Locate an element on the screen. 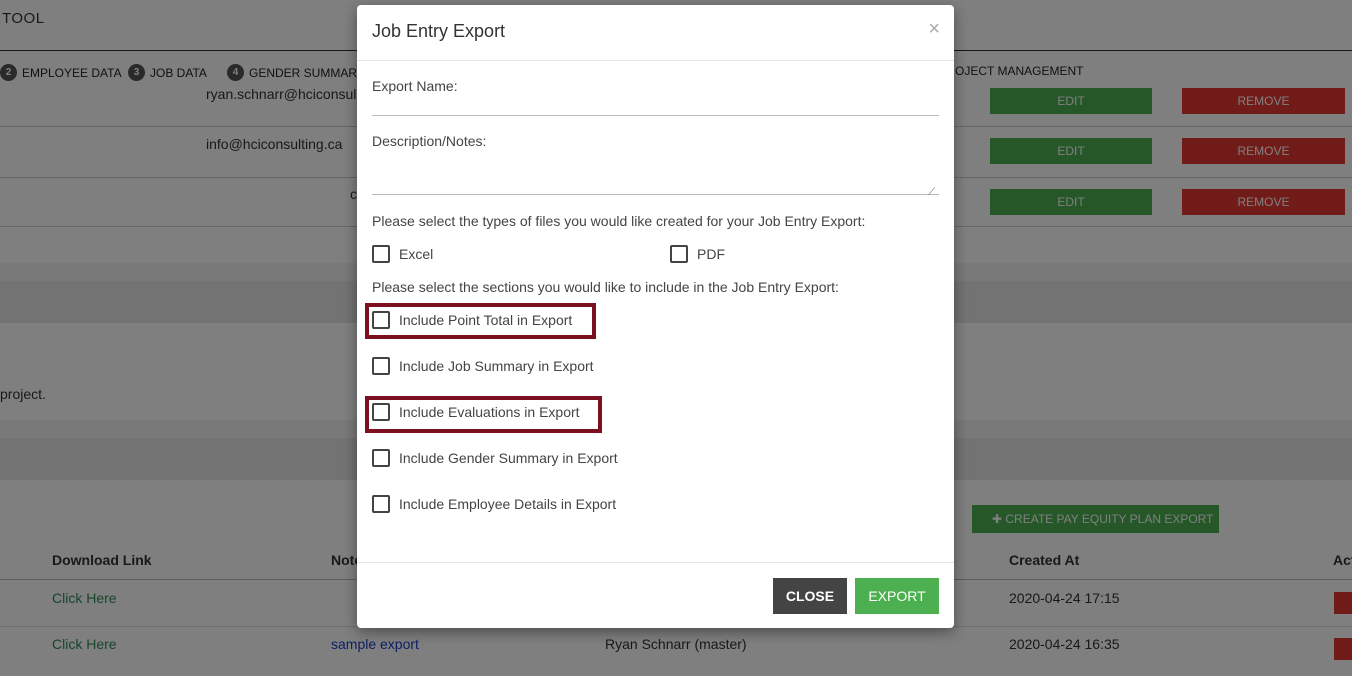 The image size is (1352, 676). point-total-checkbox is located at coordinates (381, 320).